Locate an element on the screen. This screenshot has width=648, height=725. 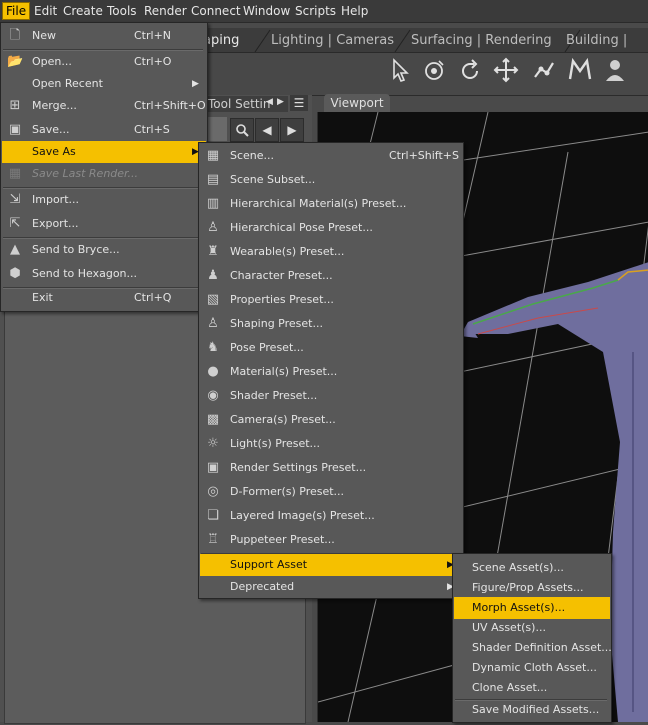
puppeteer-icon: ♖ is located at coordinates (213, 539).